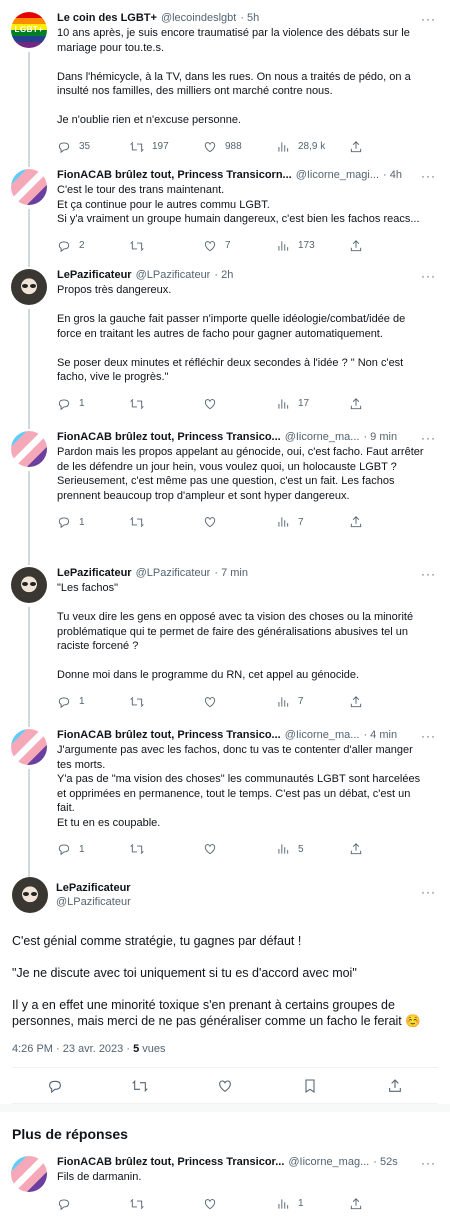  I want to click on tweet-actions: 1, so click(247, 1204).